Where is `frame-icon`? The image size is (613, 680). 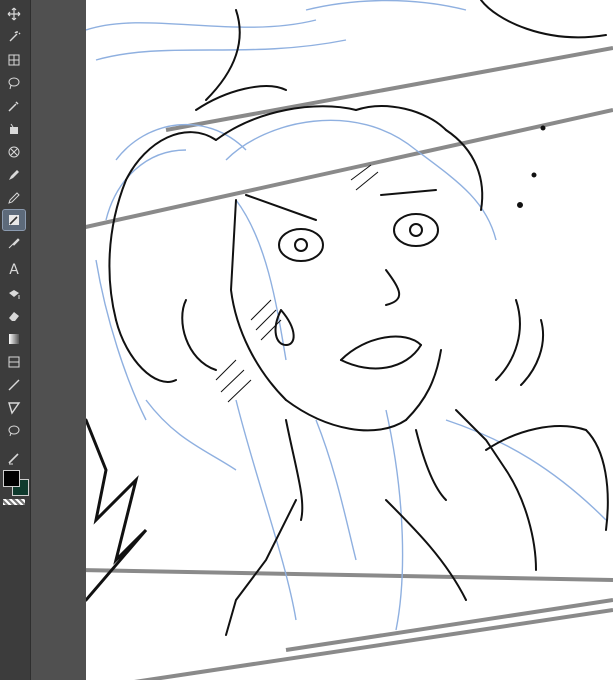 frame-icon is located at coordinates (14, 362).